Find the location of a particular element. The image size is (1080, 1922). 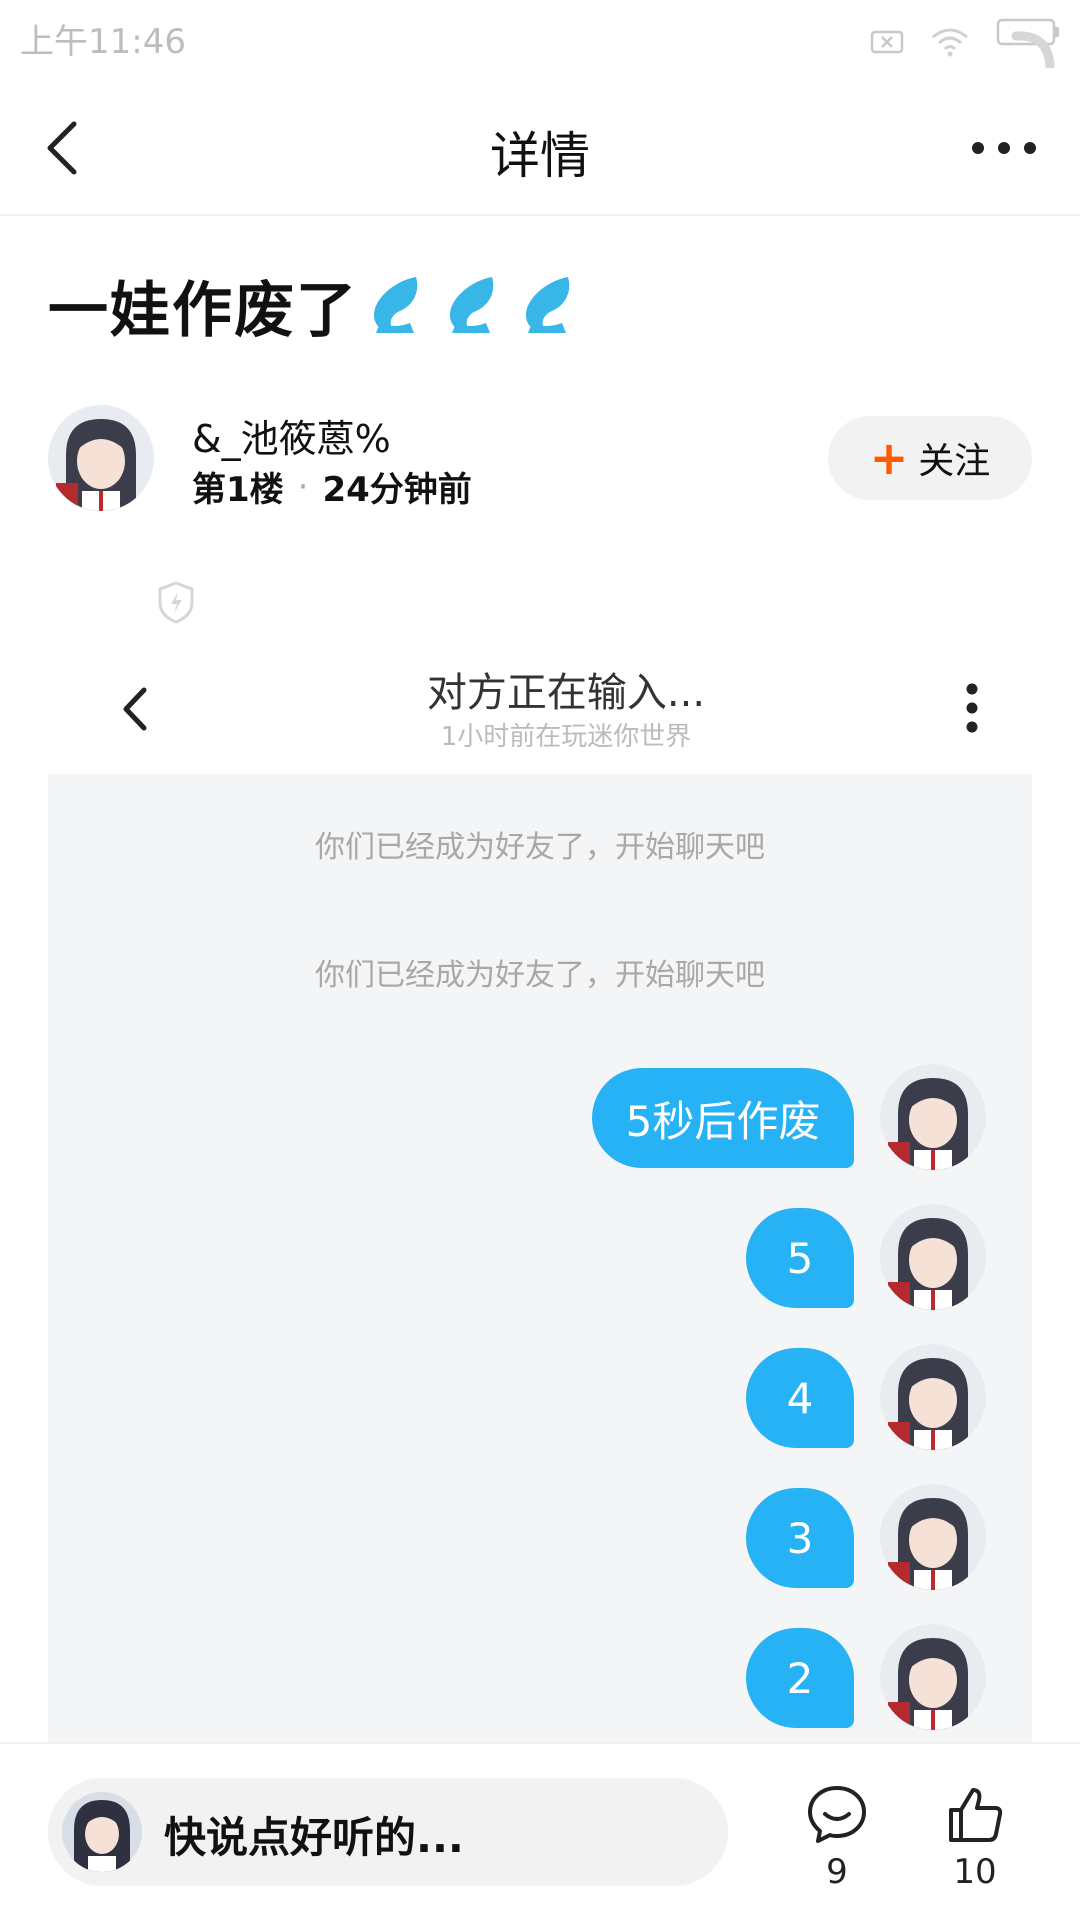

author-meta: 第1楼 · 24分钟前 is located at coordinates (332, 486).